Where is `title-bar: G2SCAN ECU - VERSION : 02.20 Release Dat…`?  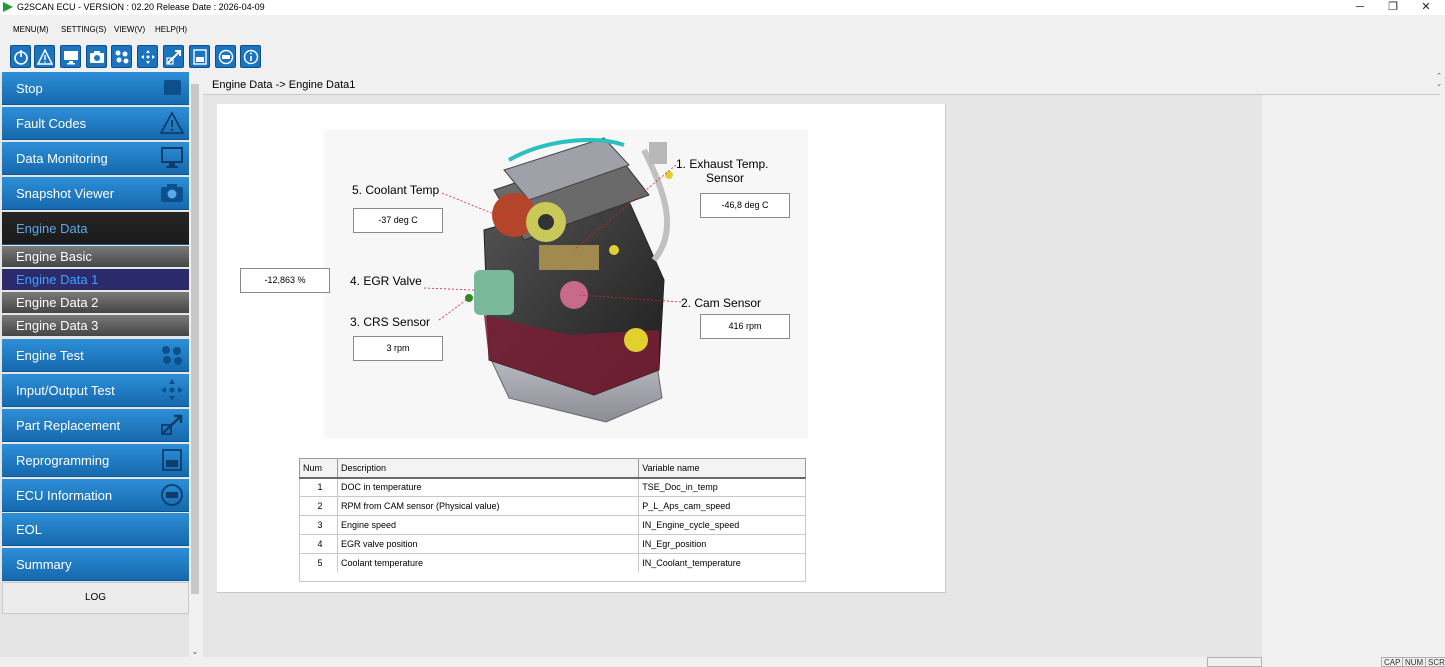
title-bar: G2SCAN ECU - VERSION : 02.20 Release Dat… is located at coordinates (722, 7).